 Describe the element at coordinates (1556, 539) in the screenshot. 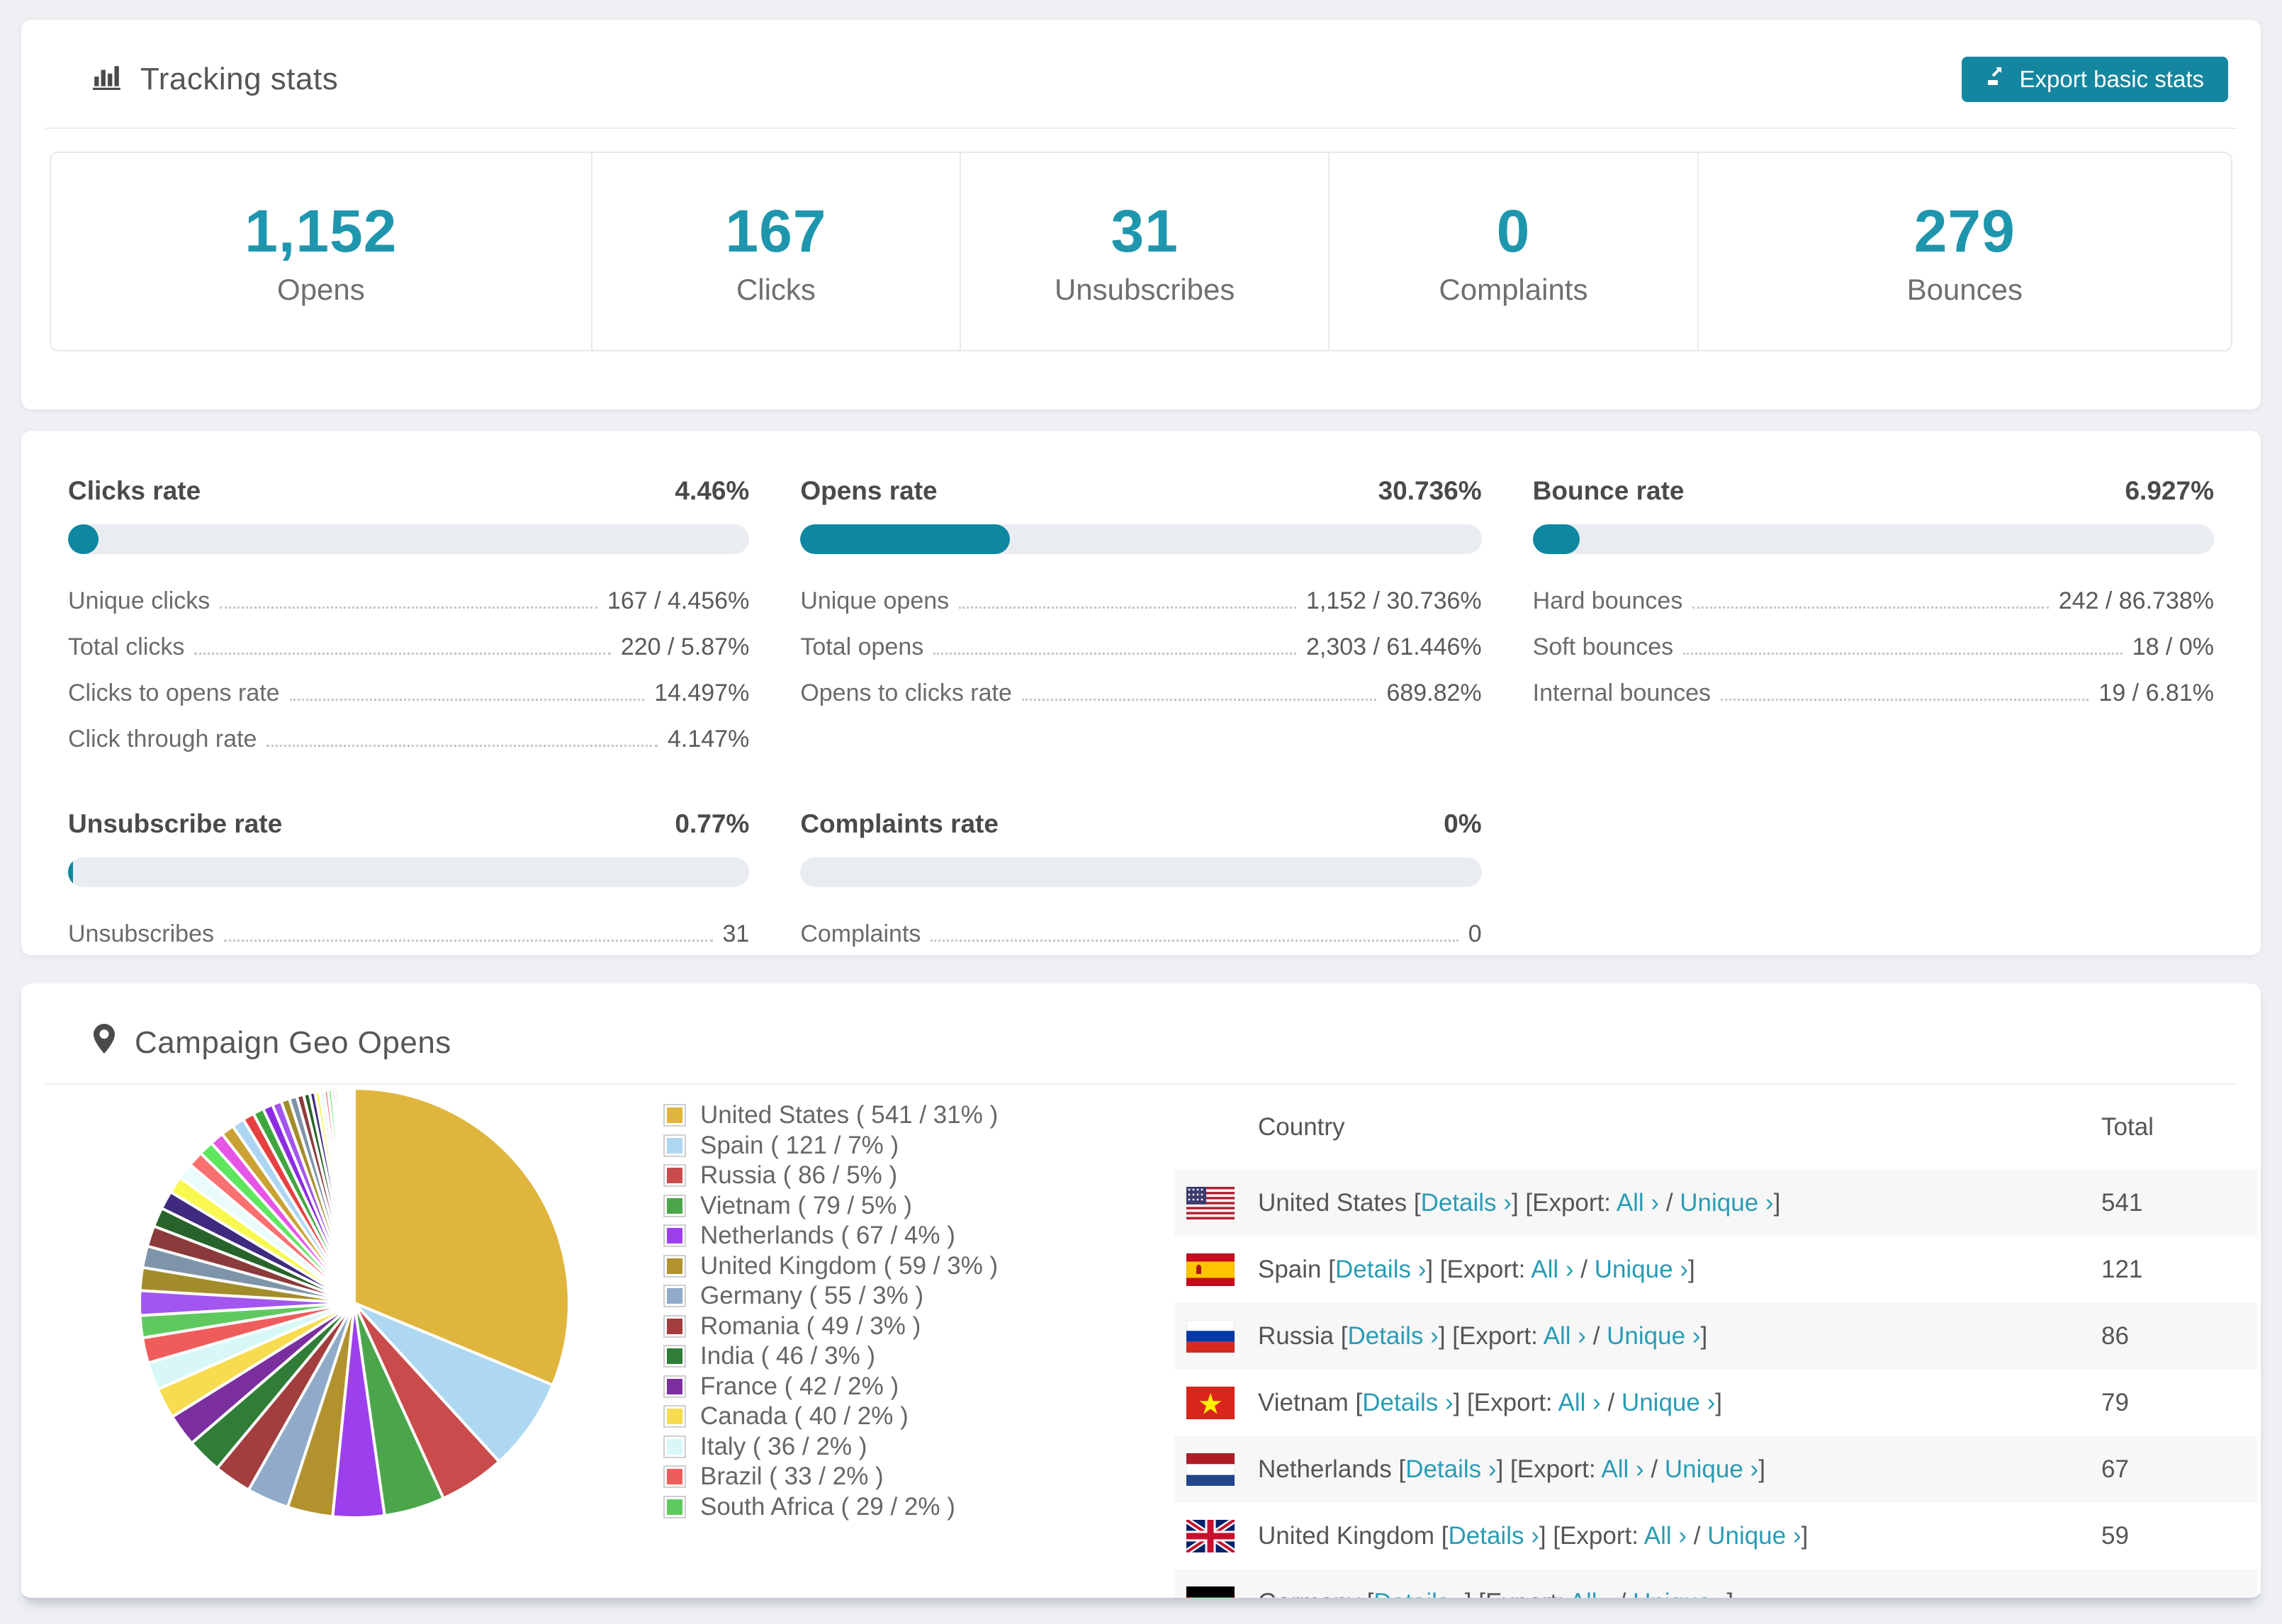

I see `rate-progress-fill` at that location.